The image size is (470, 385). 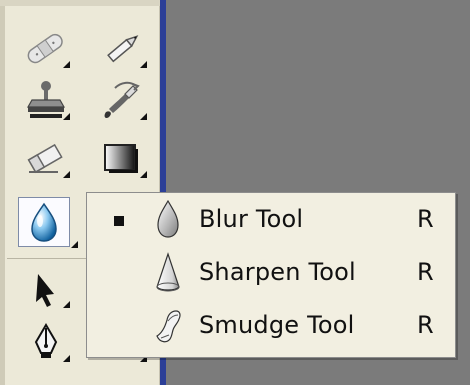 What do you see at coordinates (123, 48) in the screenshot?
I see `pencil-tool` at bounding box center [123, 48].